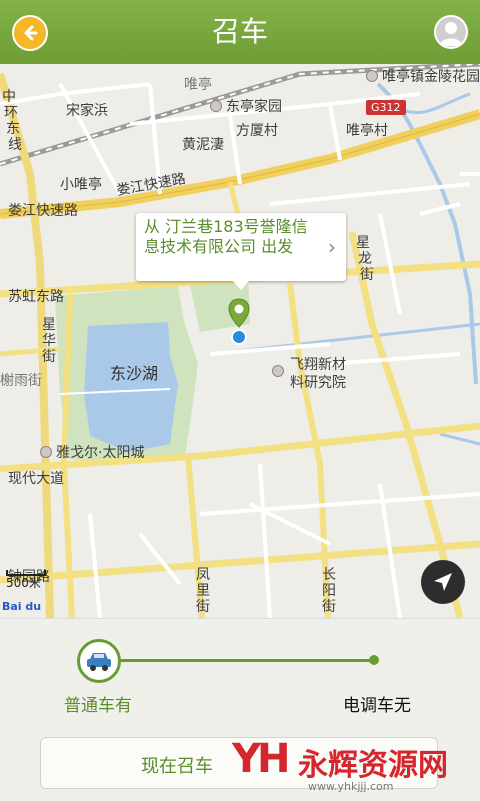 This screenshot has height=801, width=480. Describe the element at coordinates (92, 452) in the screenshot. I see `map-label-yage: 雅戈尔·太阳城` at that location.